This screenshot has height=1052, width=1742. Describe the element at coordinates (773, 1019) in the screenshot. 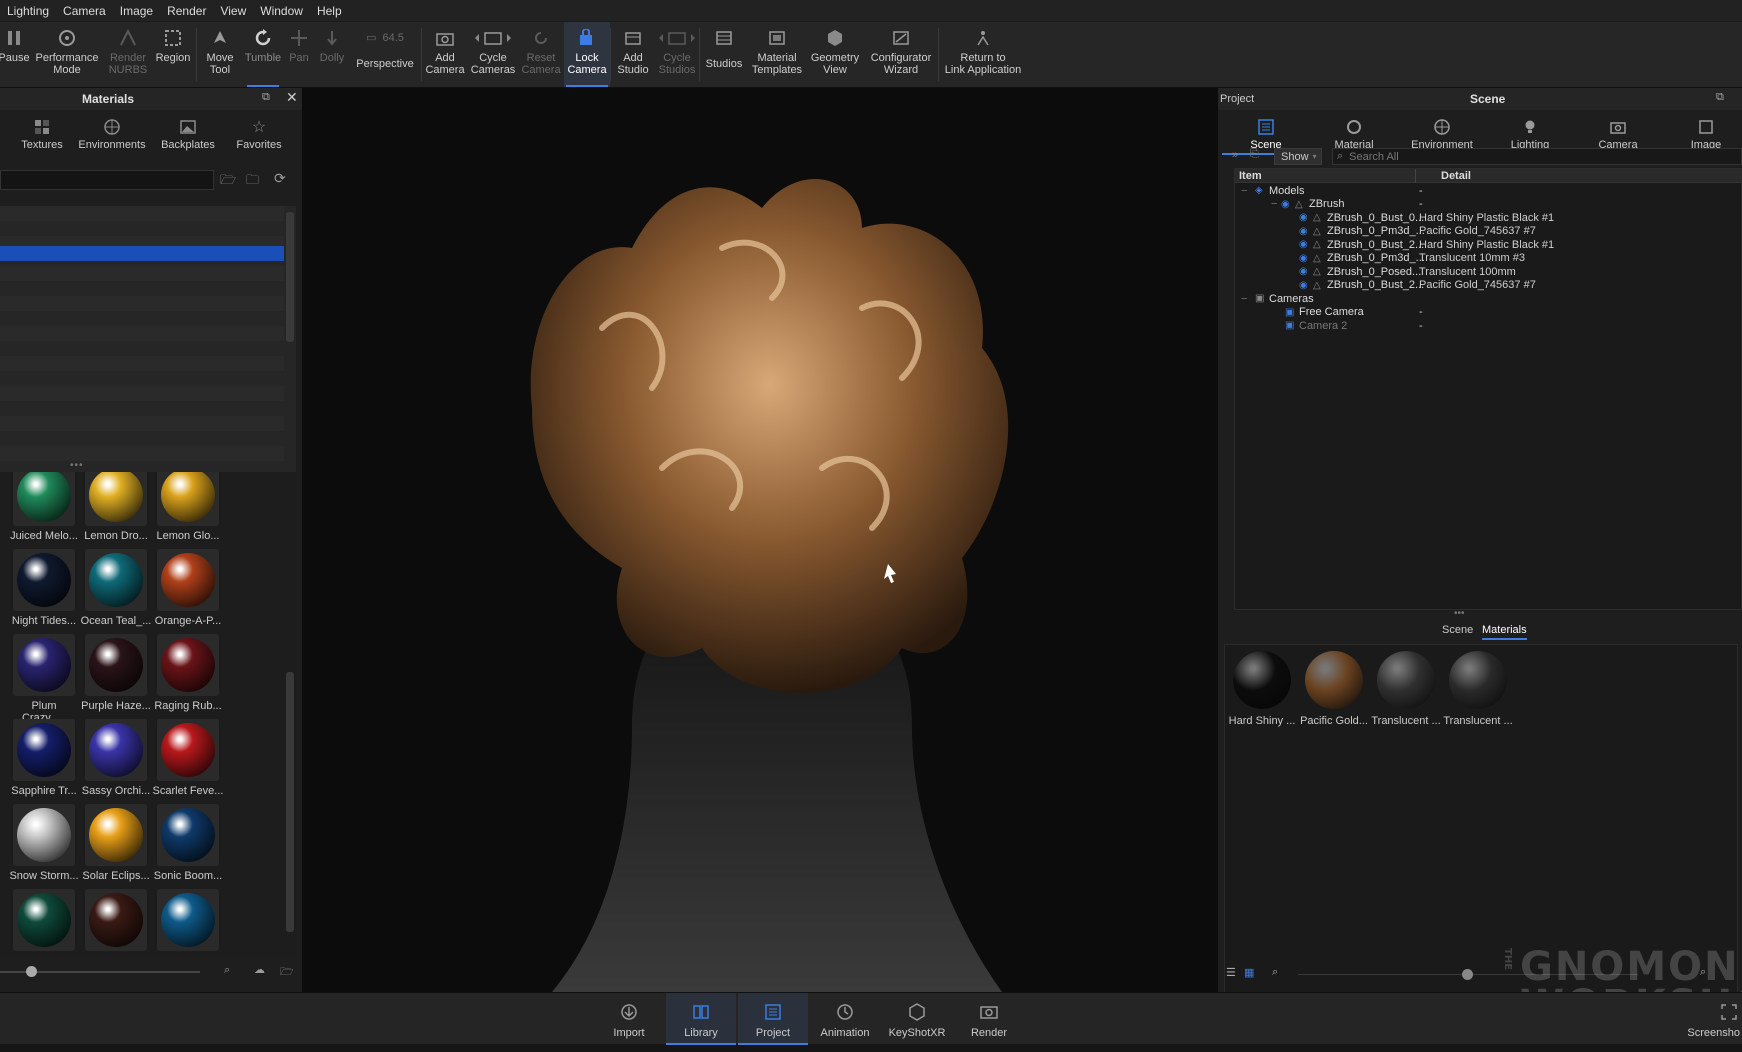

I see `project-button: Project` at that location.